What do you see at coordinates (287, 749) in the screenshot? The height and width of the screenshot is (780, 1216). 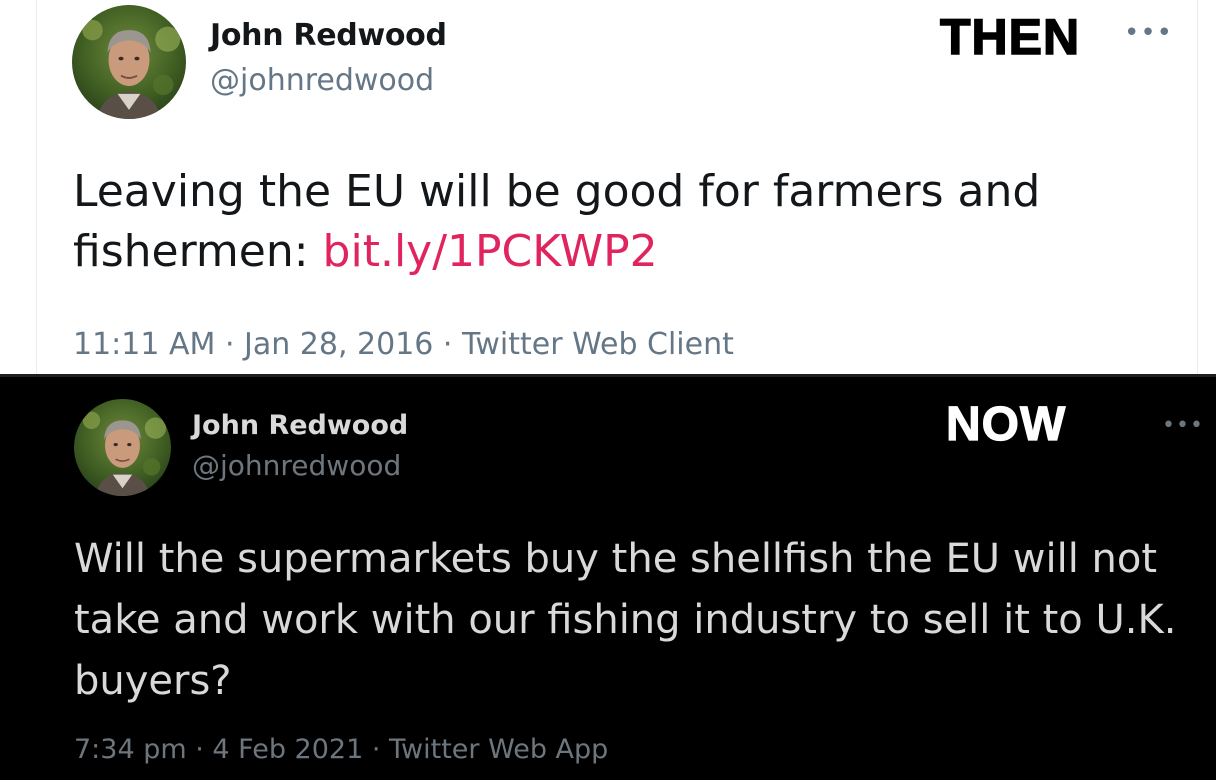 I see `tweet-date: 4 Feb 2021` at bounding box center [287, 749].